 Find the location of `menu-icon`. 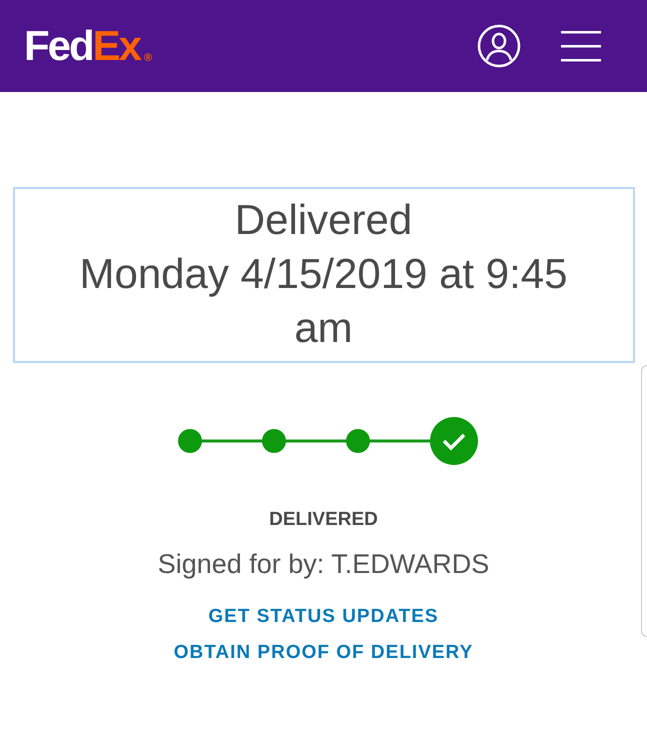

menu-icon is located at coordinates (581, 46).